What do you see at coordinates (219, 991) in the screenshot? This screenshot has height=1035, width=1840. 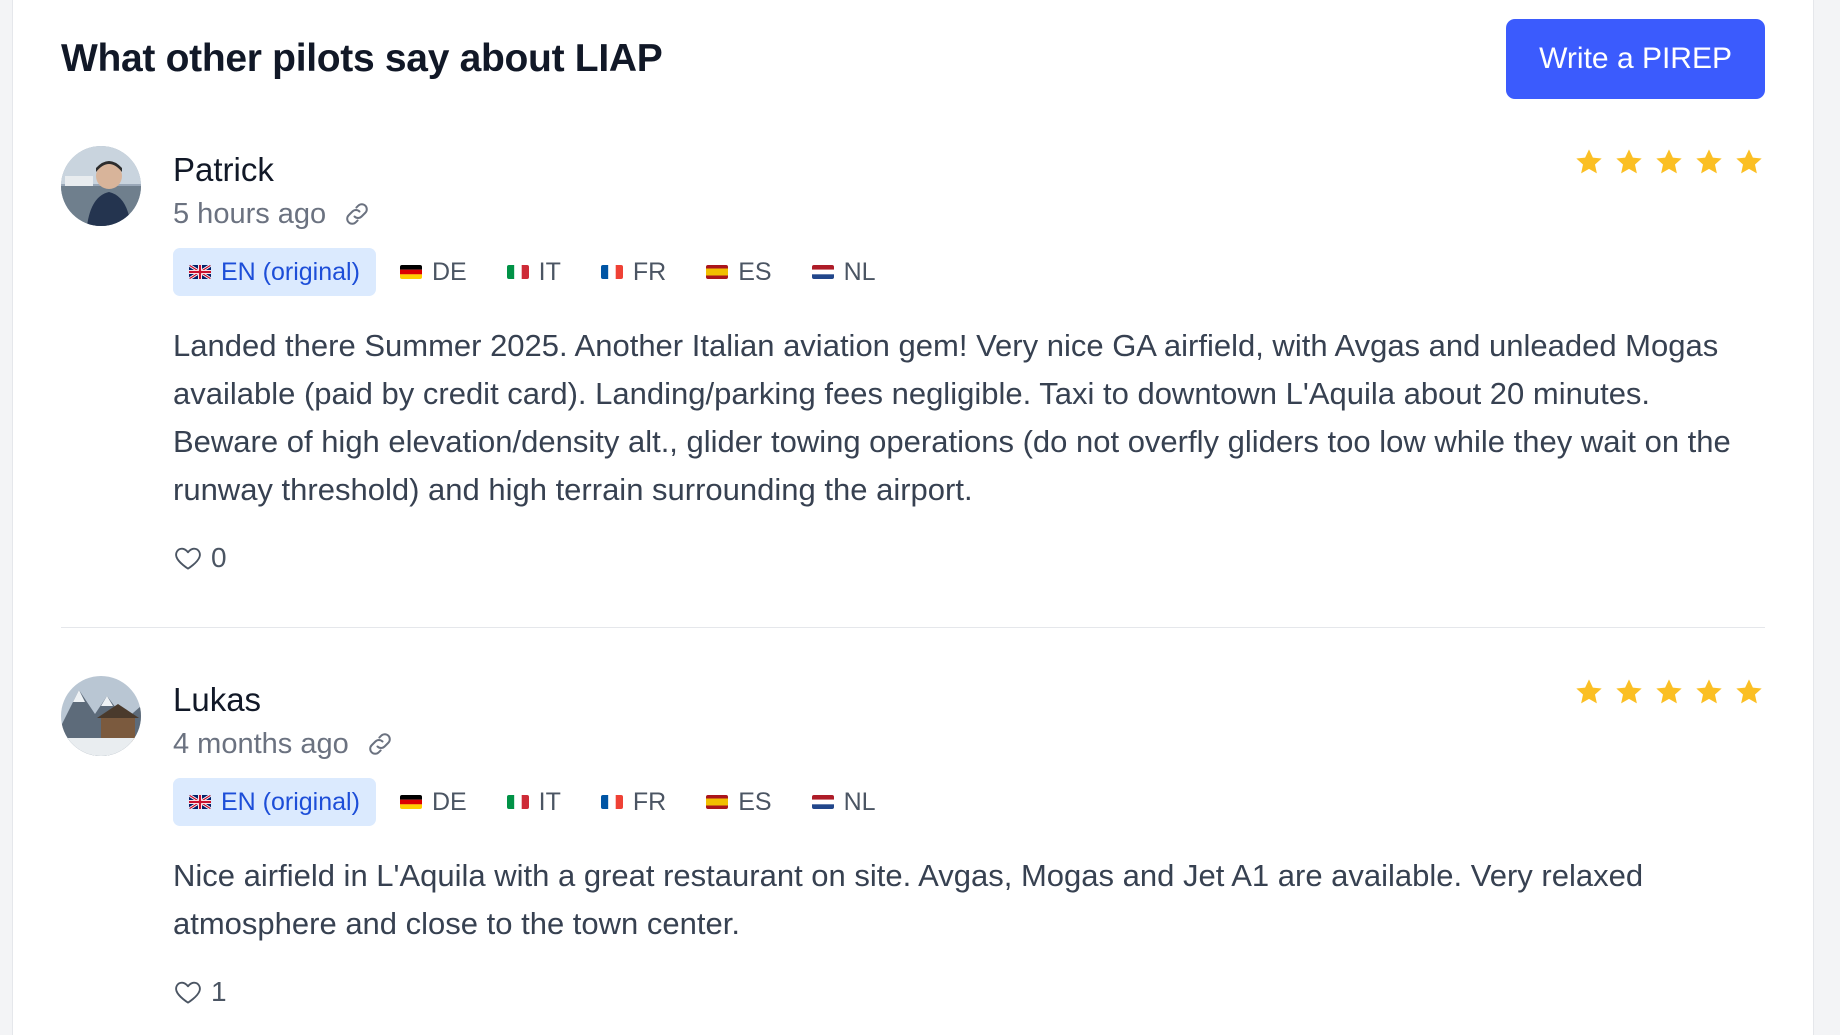 I see `like-count: 1` at bounding box center [219, 991].